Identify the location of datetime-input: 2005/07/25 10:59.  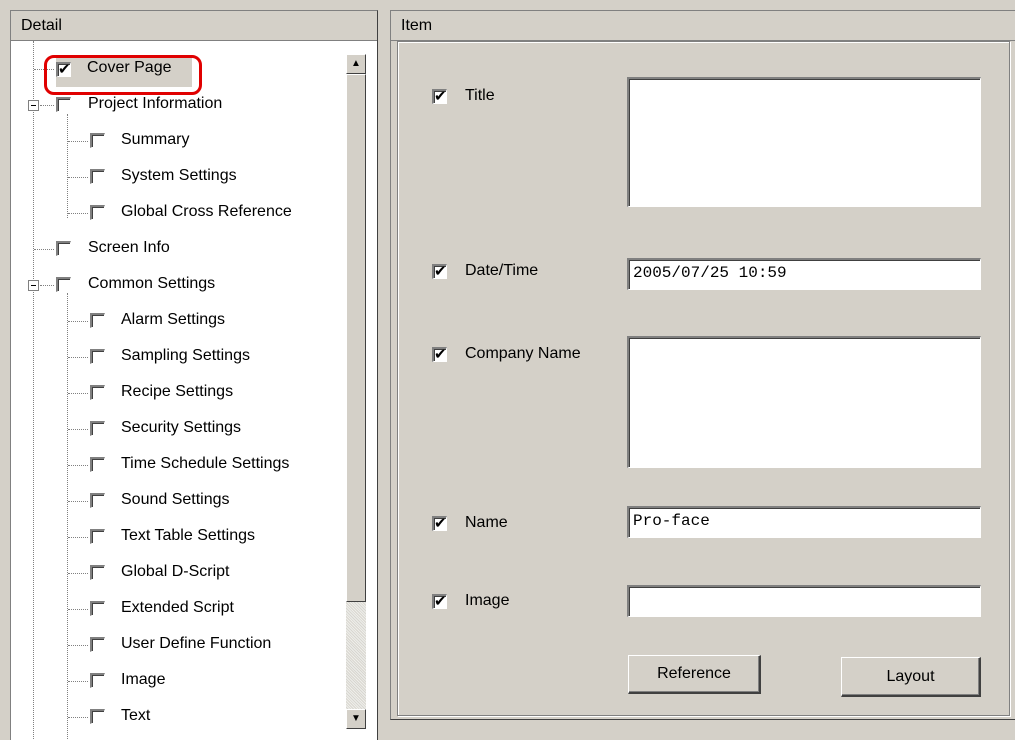
(804, 274).